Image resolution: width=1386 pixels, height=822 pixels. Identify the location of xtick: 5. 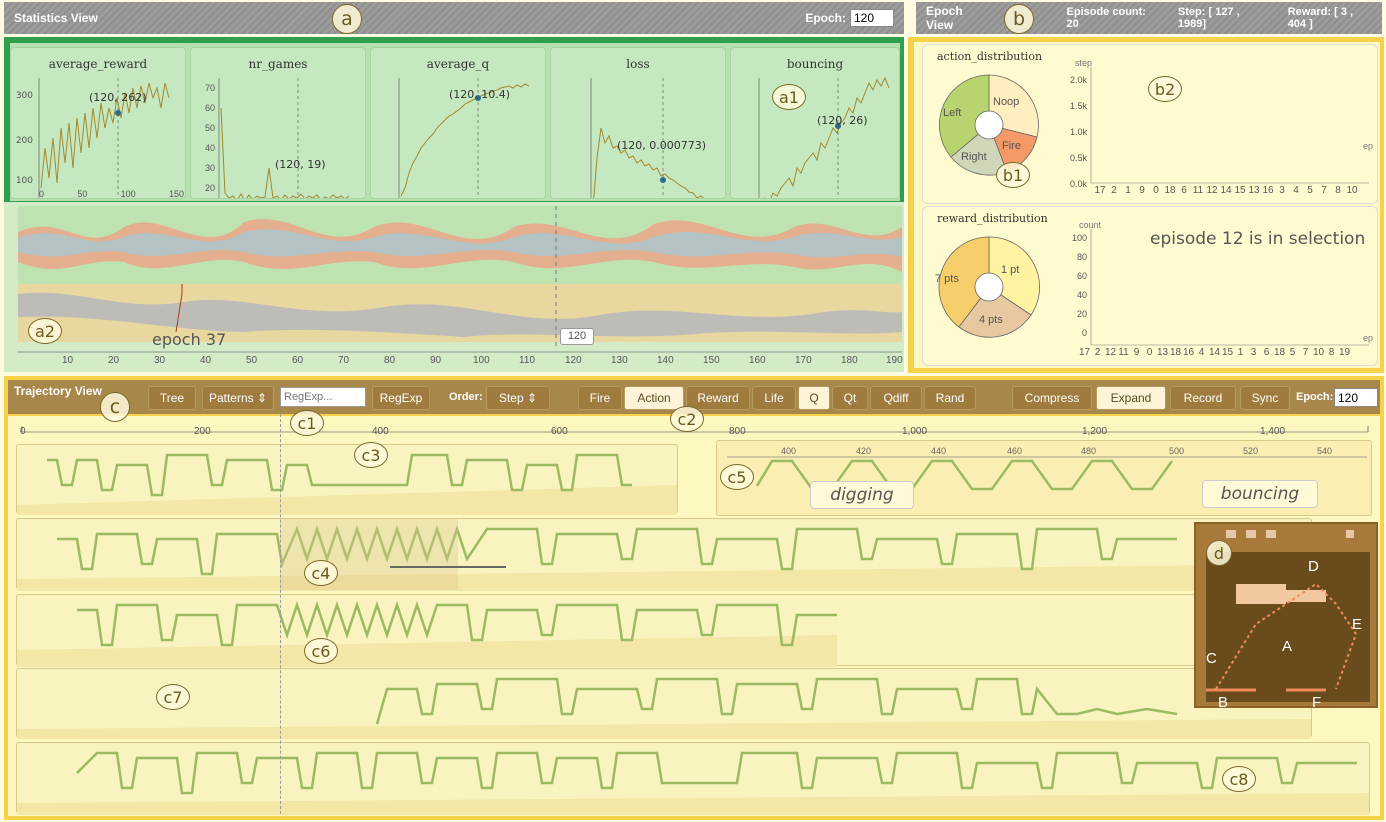
(1310, 190).